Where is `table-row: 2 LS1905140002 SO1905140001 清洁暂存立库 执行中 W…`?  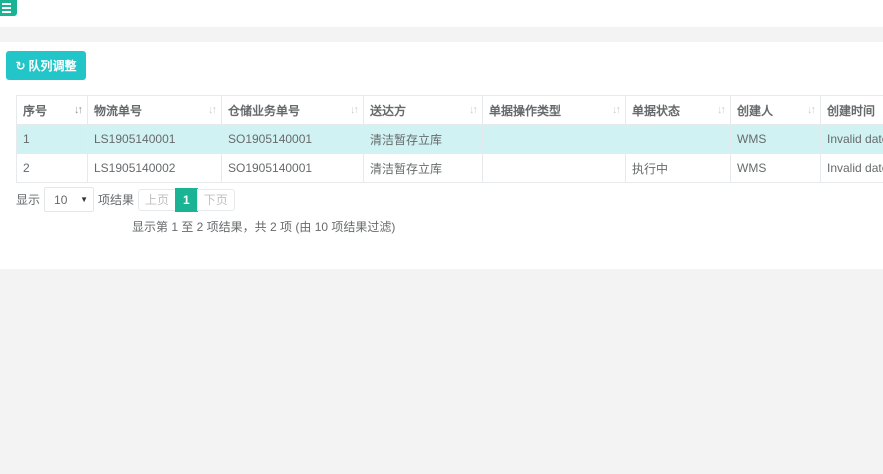 table-row: 2 LS1905140002 SO1905140001 清洁暂存立库 执行中 W… is located at coordinates (449, 168).